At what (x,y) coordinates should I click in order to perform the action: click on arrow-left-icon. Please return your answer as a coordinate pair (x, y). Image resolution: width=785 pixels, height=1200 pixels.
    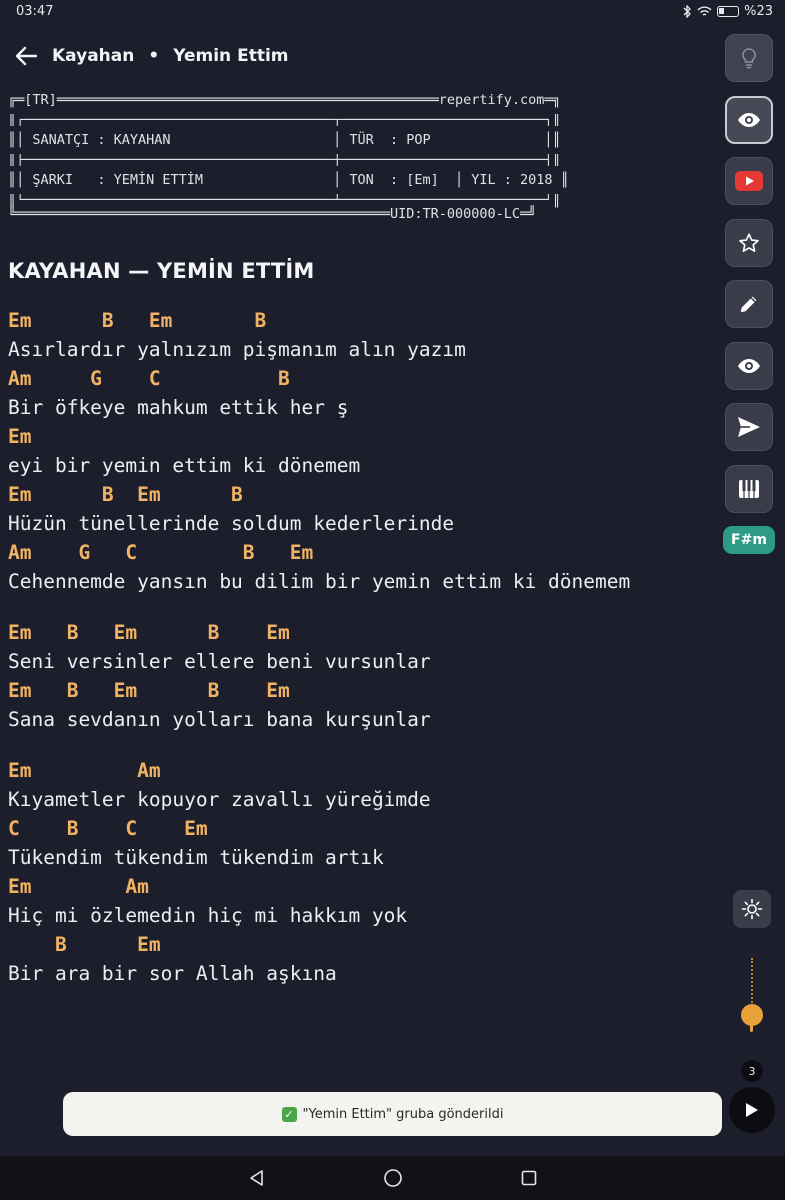
    Looking at the image, I should click on (26, 56).